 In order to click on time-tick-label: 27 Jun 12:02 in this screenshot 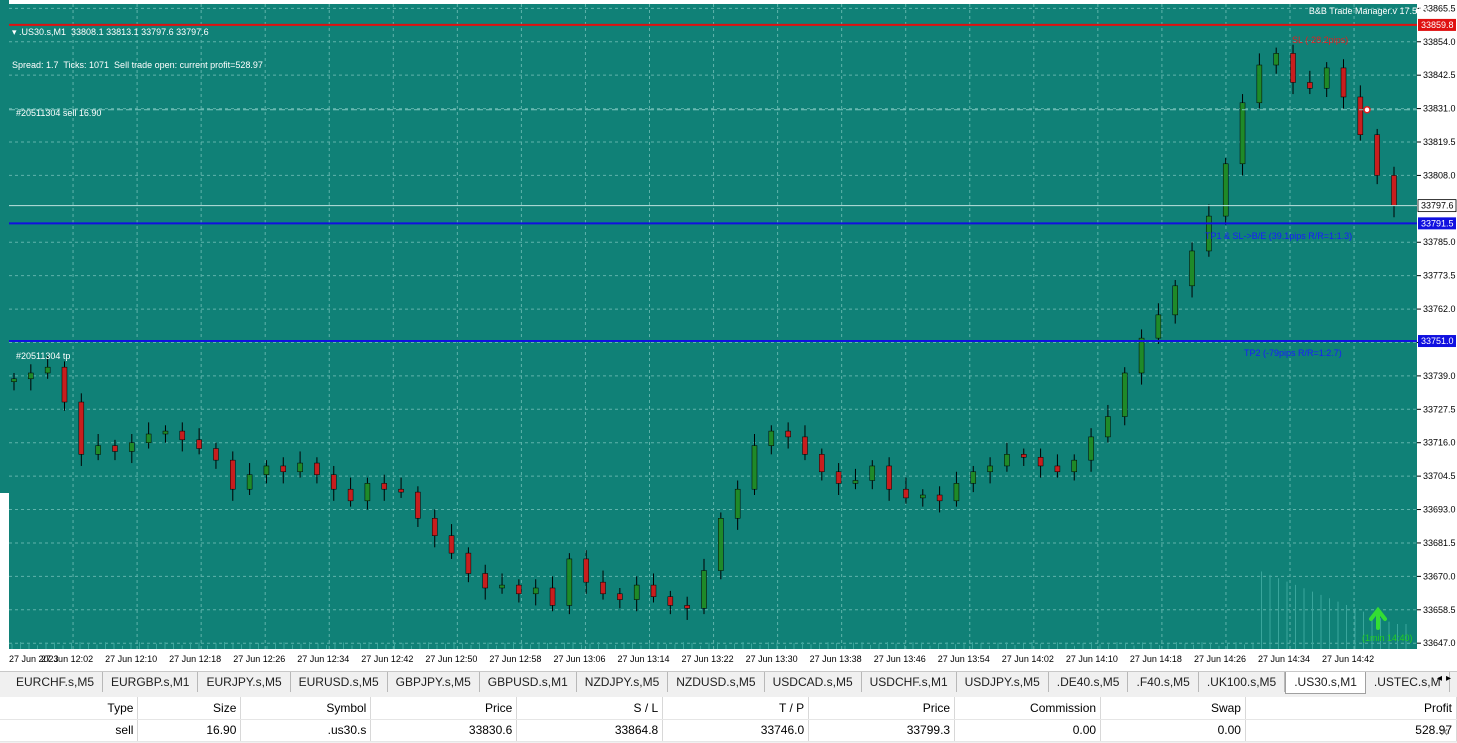, I will do `click(67, 659)`.